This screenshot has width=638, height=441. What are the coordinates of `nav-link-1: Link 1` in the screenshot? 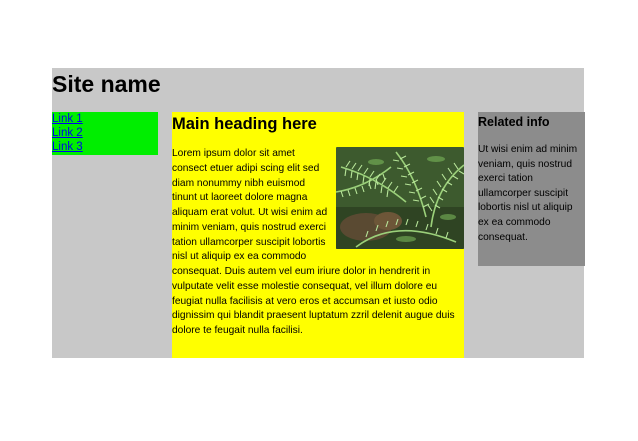 It's located at (105, 119).